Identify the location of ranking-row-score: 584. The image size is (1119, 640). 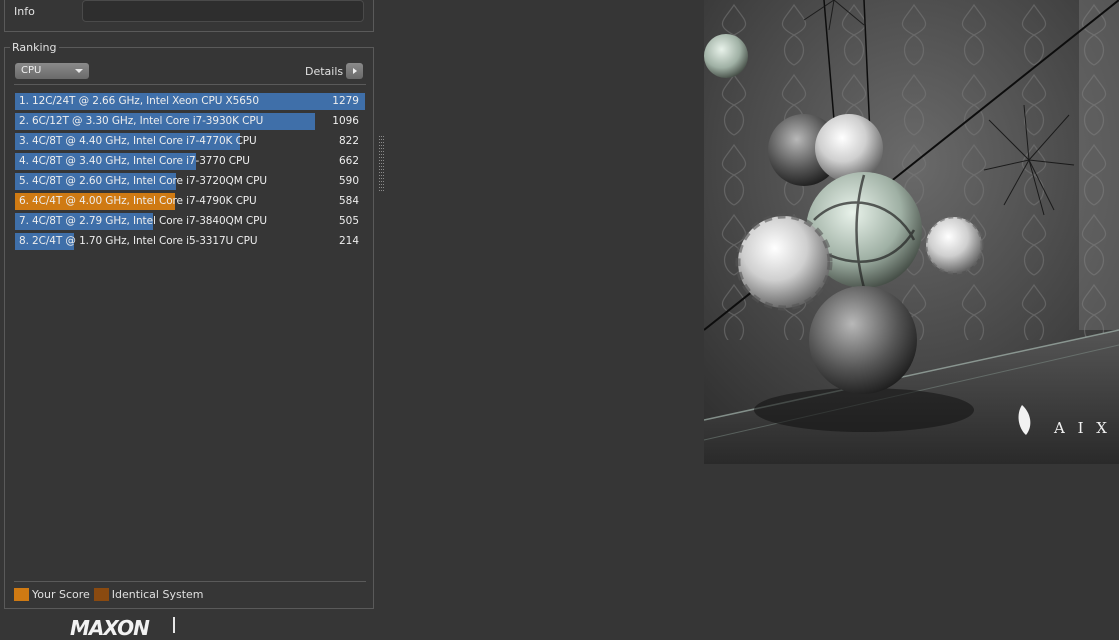
(348, 201).